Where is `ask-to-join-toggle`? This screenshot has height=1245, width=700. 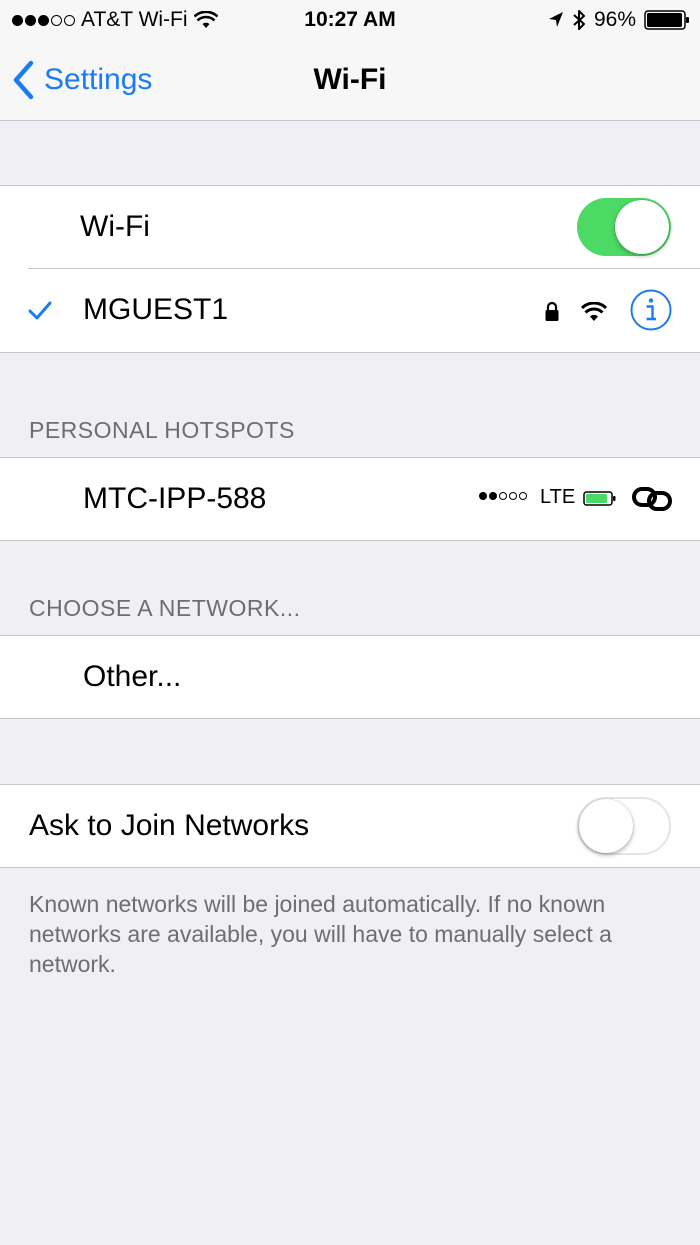
ask-to-join-toggle is located at coordinates (624, 826).